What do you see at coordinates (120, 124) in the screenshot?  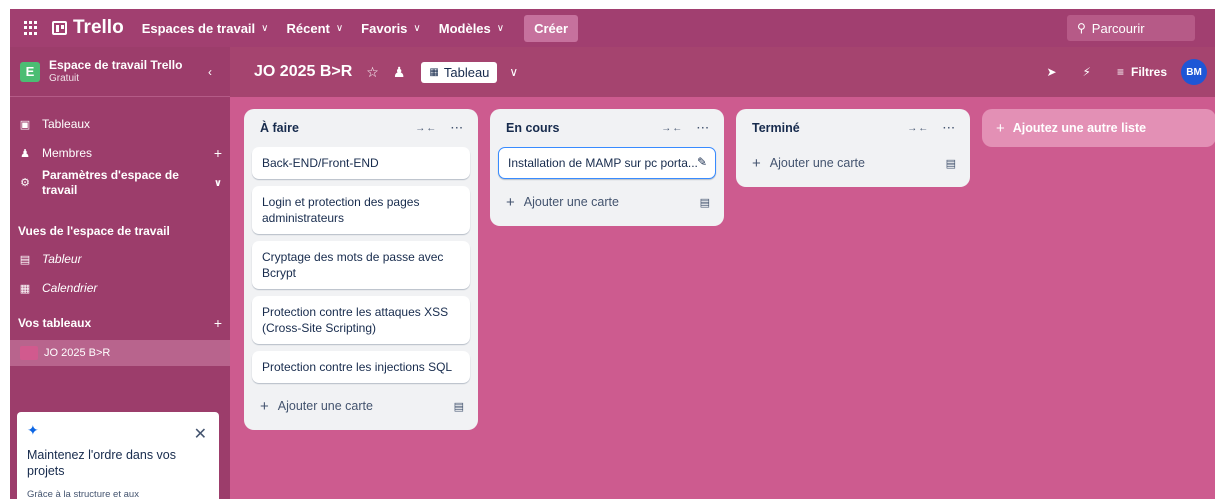 I see `sidebar-item-boards: ▣ Tableaux` at bounding box center [120, 124].